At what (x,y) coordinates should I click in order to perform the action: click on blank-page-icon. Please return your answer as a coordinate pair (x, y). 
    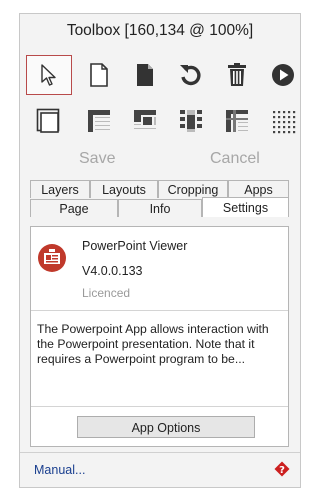
    Looking at the image, I should click on (99, 75).